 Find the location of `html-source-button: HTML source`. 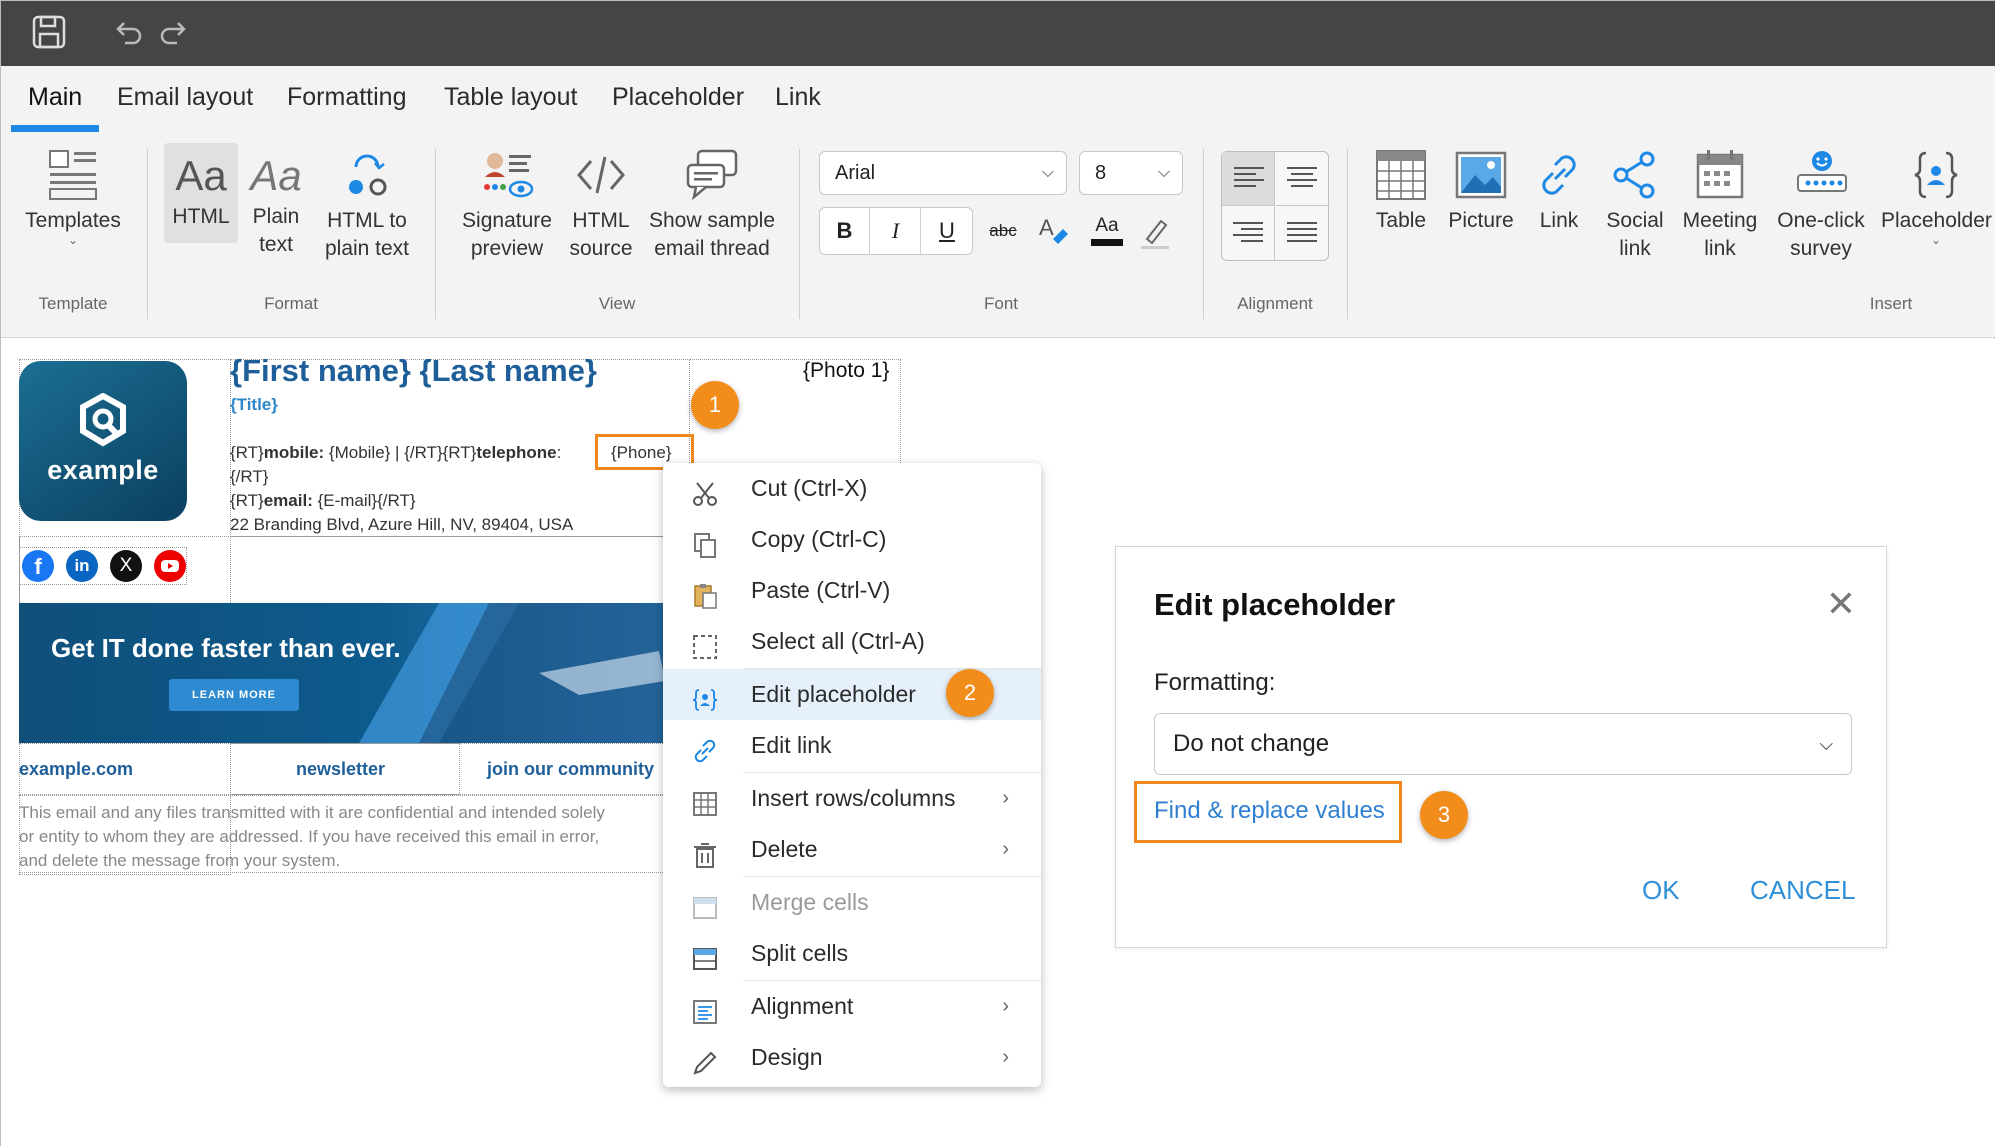

html-source-button: HTML source is located at coordinates (601, 205).